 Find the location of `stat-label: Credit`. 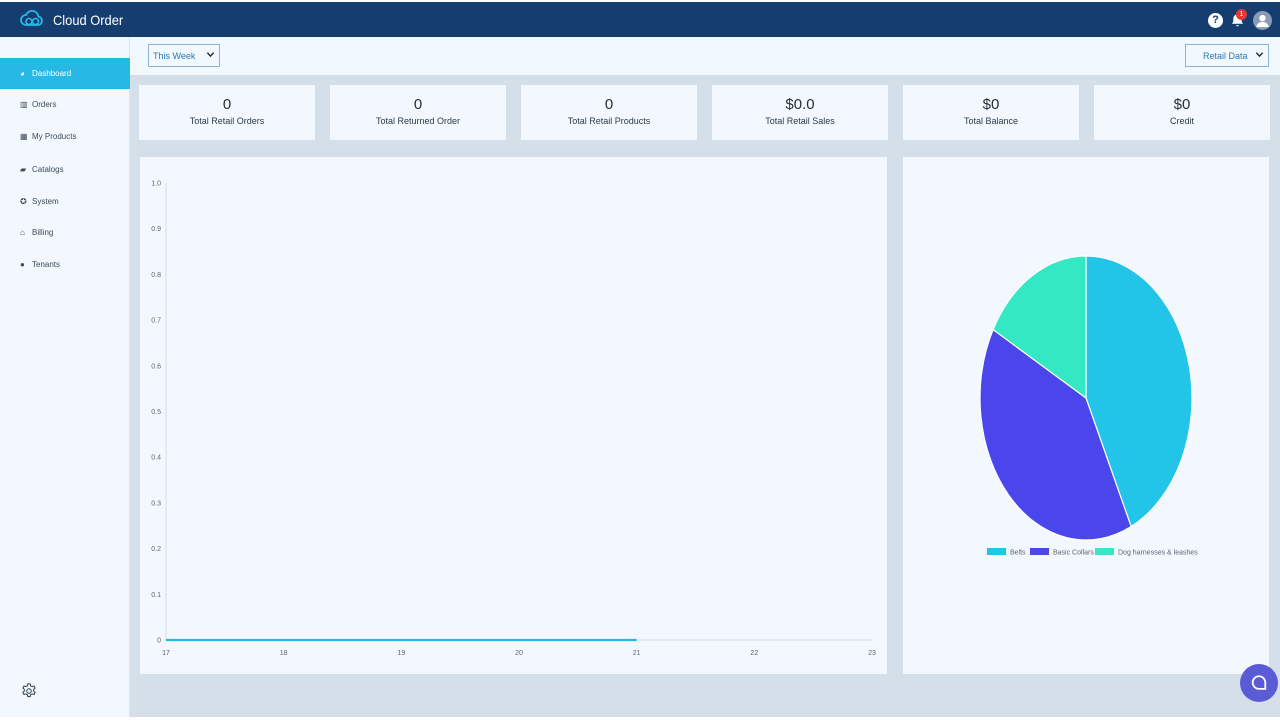

stat-label: Credit is located at coordinates (1181, 121).